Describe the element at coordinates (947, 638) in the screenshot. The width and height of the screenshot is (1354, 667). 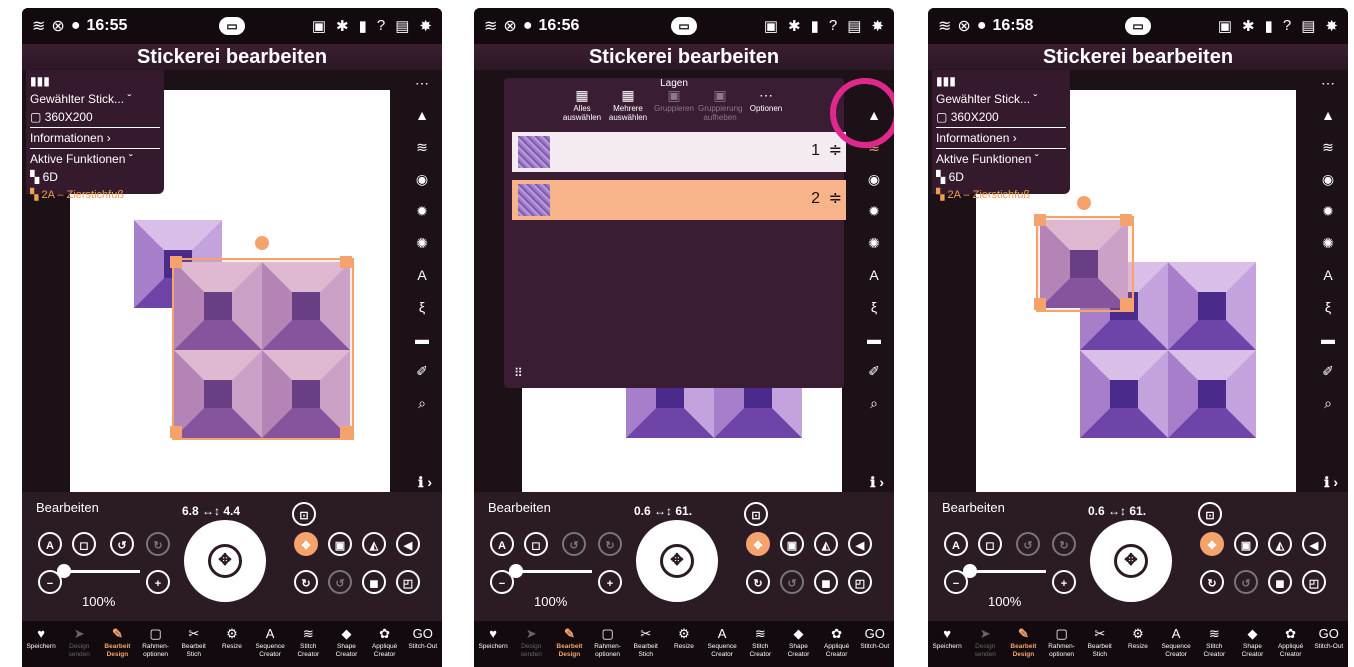
I see `nav-save: ♥ Speichern` at that location.